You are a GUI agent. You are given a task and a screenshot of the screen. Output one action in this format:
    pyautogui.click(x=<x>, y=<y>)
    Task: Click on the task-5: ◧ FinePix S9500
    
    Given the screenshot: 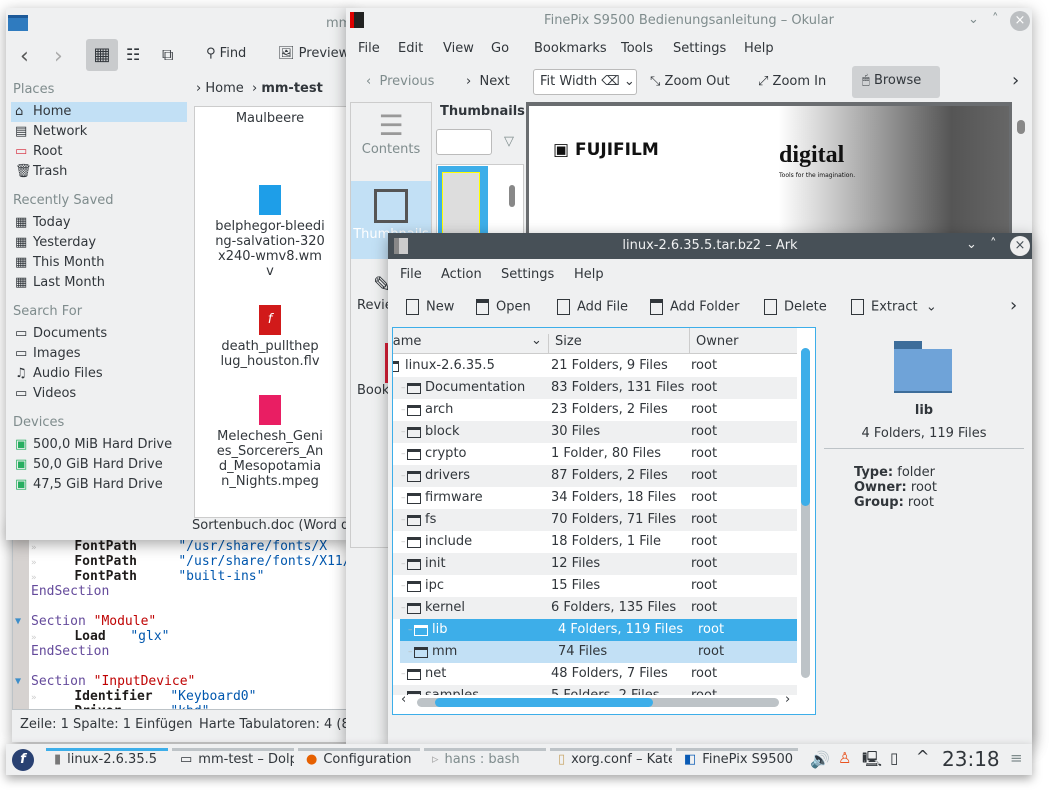 What is the action you would take?
    pyautogui.click(x=737, y=759)
    